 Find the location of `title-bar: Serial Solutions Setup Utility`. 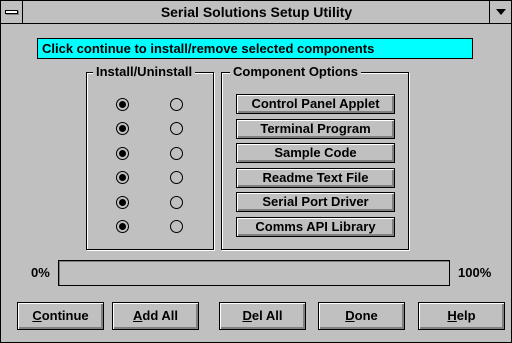

title-bar: Serial Solutions Setup Utility is located at coordinates (256, 12).